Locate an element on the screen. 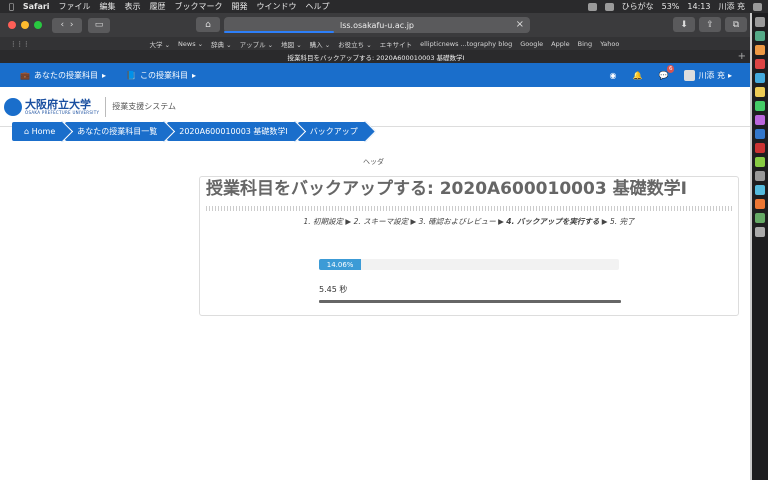  system-name: 授業支援システム is located at coordinates (144, 106).